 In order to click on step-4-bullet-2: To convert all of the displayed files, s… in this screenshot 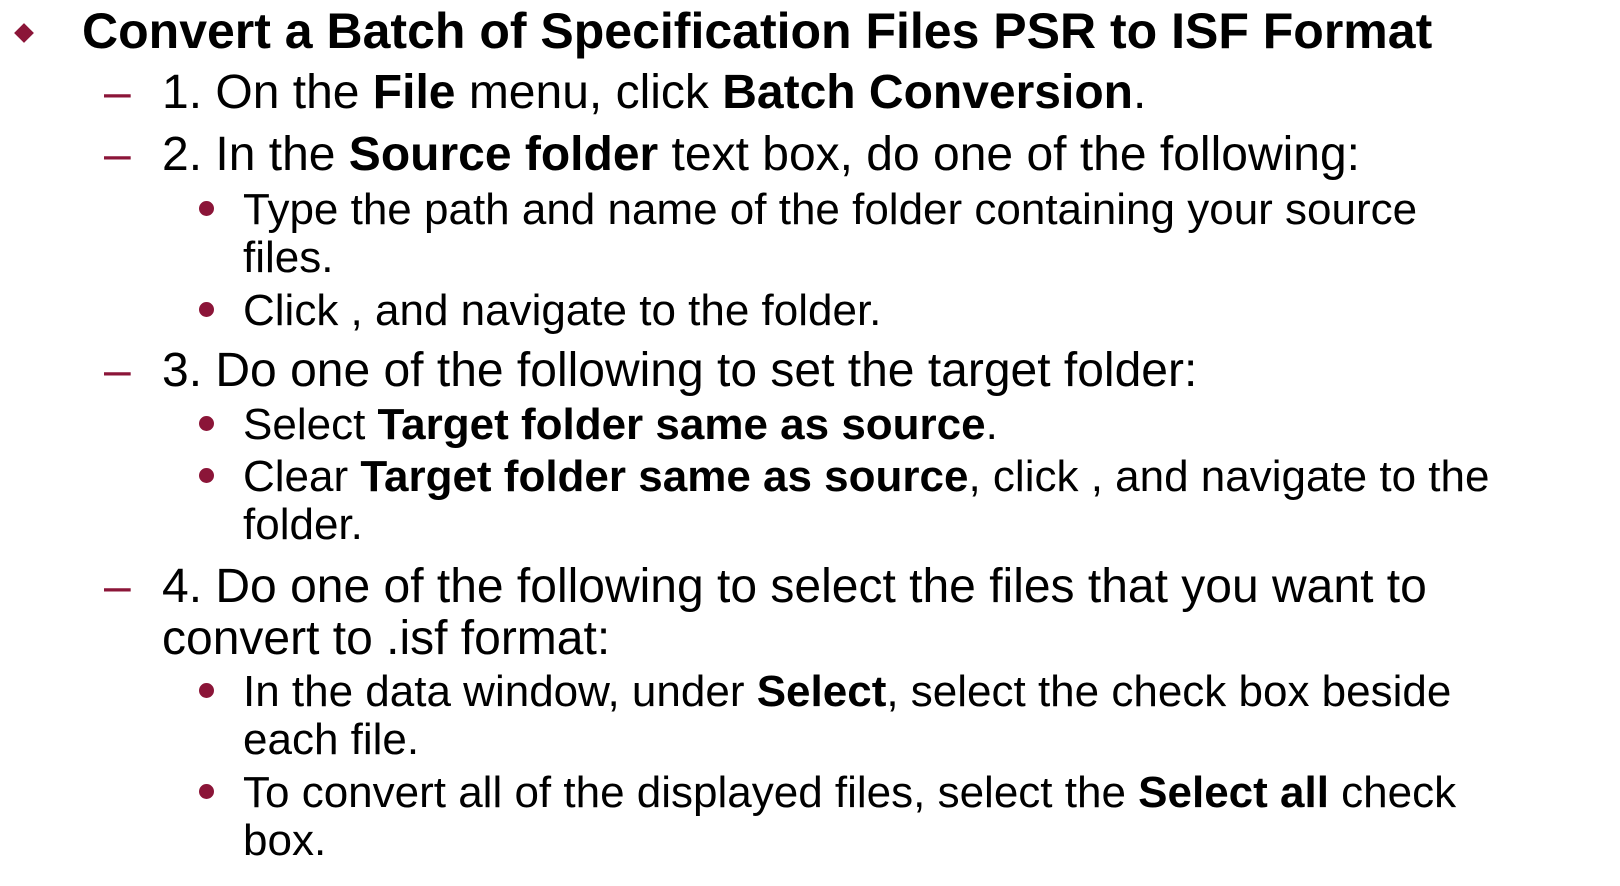, I will do `click(850, 816)`.